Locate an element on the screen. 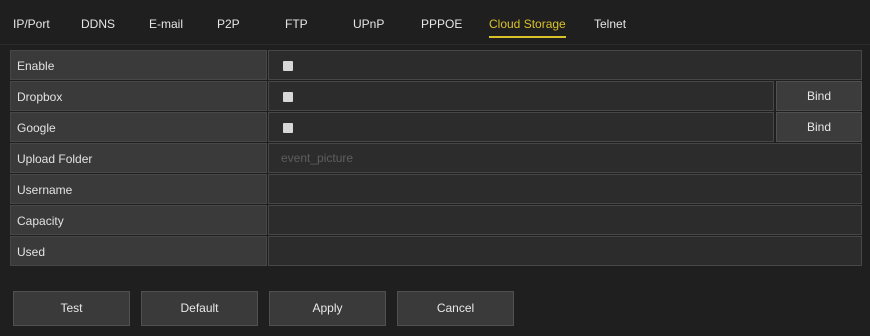 The height and width of the screenshot is (336, 870). dropbox-label: Dropbox is located at coordinates (40, 97).